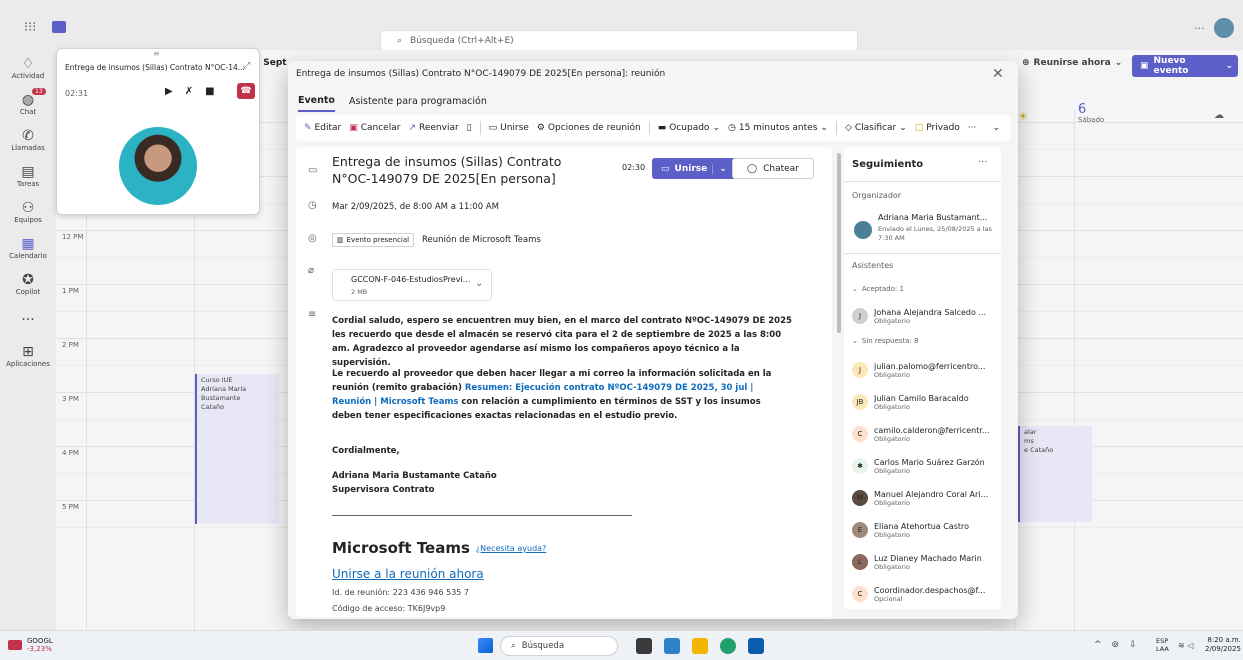  Describe the element at coordinates (1185, 66) in the screenshot. I see `new-event-button: ▣ Nuevo evento ⌄` at that location.